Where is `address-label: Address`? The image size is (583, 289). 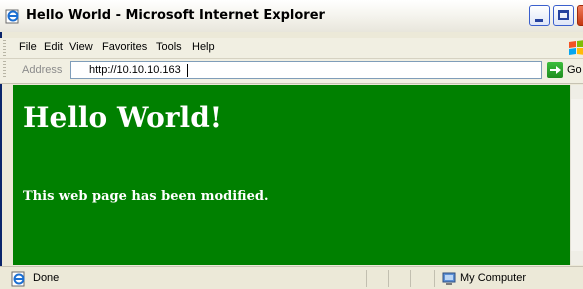 address-label: Address is located at coordinates (42, 70).